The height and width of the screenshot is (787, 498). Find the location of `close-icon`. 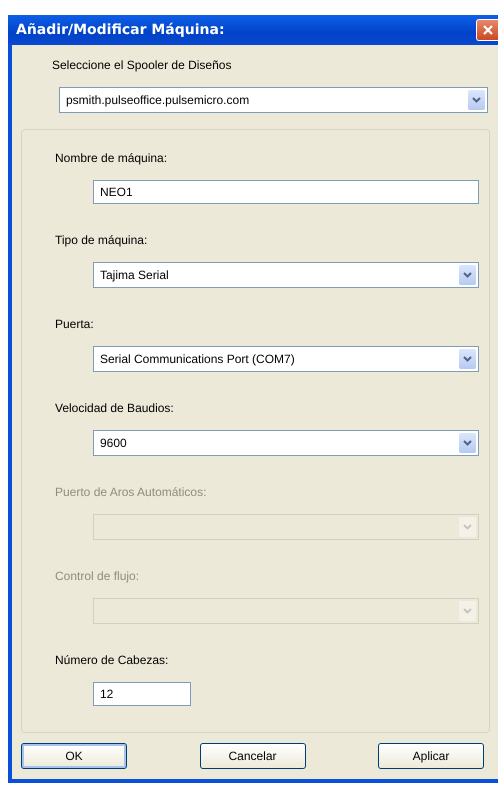

close-icon is located at coordinates (488, 30).